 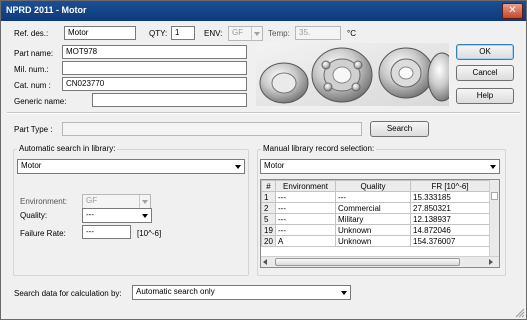 I want to click on cat-num-field: CN023770, so click(x=154, y=84).